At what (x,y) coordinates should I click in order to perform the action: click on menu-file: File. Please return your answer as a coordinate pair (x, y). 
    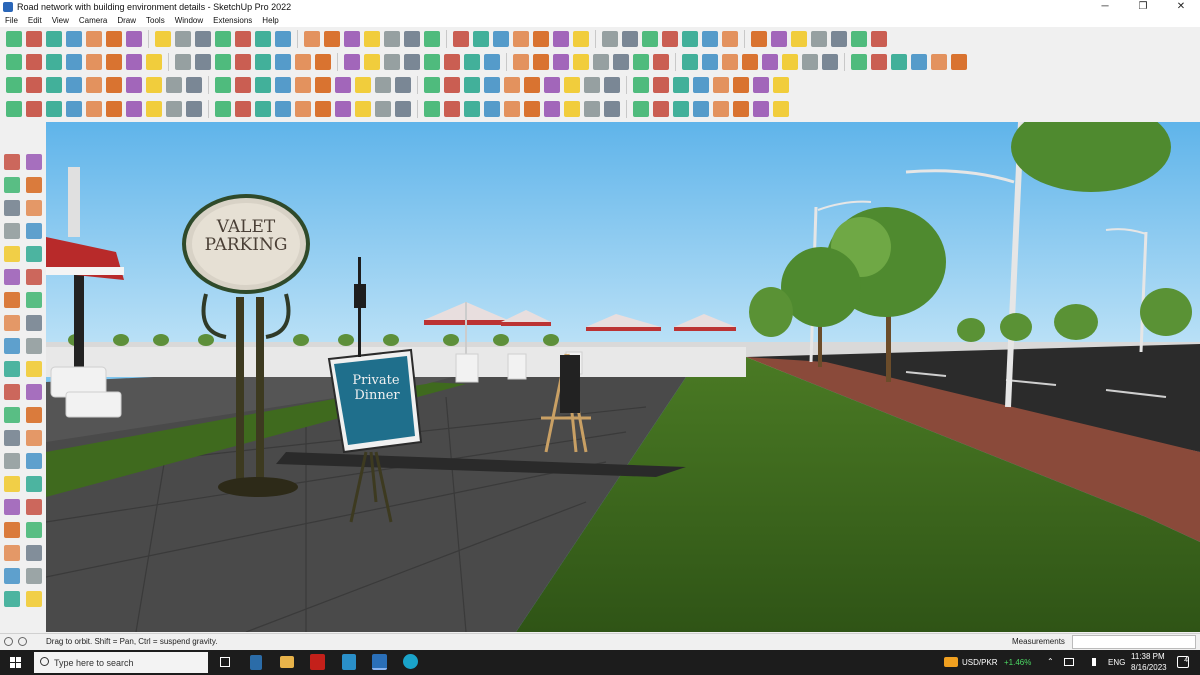
    Looking at the image, I should click on (11, 20).